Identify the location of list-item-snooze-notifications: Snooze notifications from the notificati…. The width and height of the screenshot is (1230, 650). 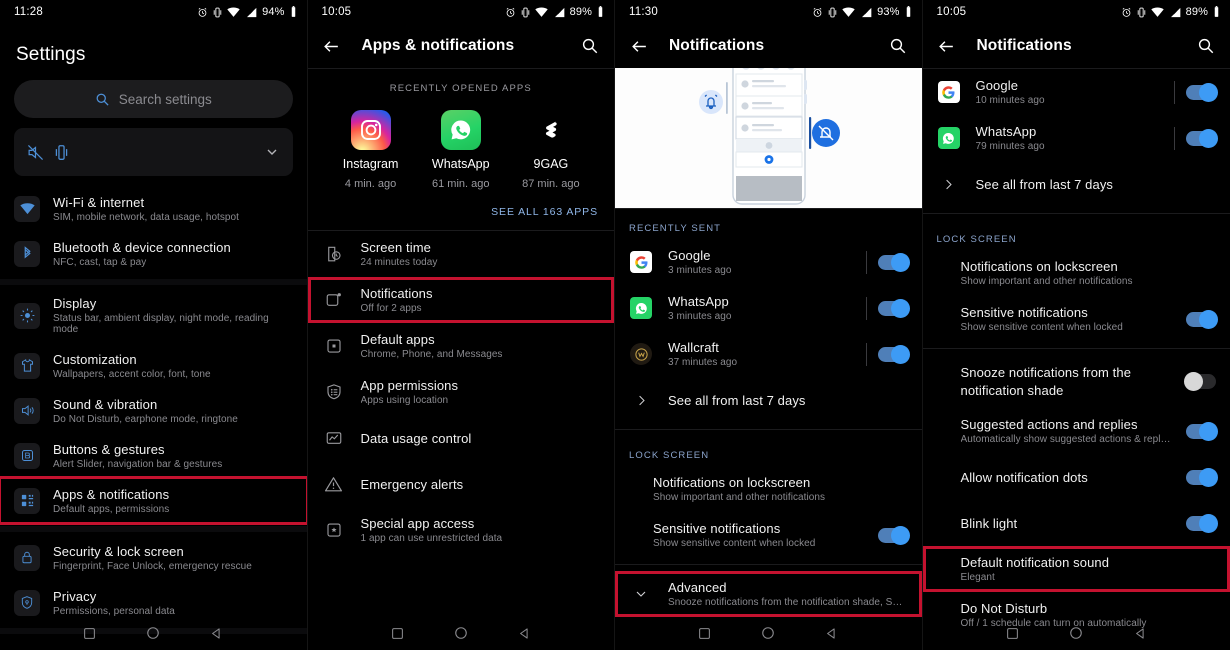
(1076, 381).